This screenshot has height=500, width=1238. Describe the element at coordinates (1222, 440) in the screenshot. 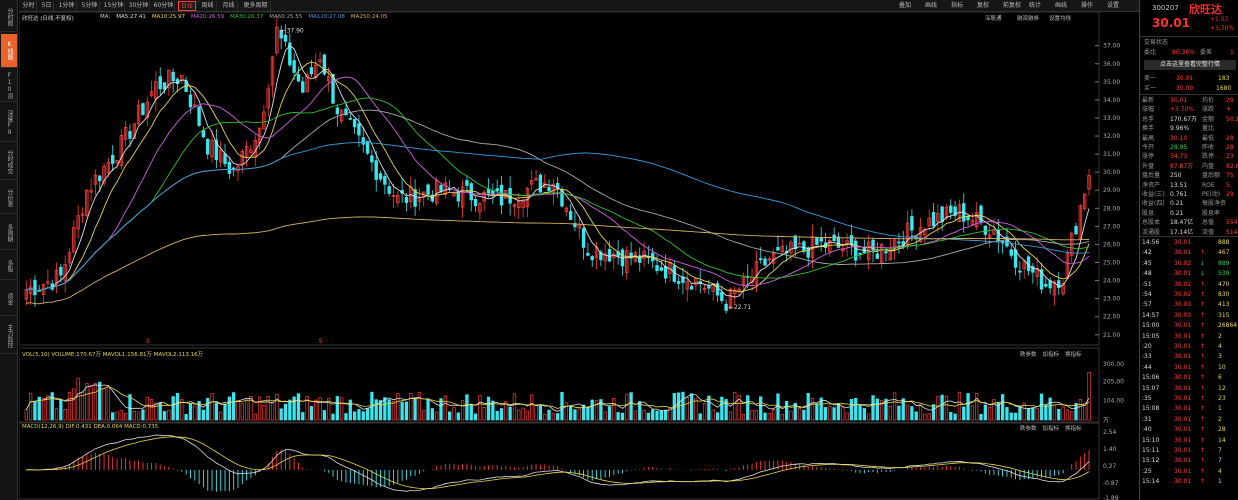

I see `tick-volume: 14` at that location.